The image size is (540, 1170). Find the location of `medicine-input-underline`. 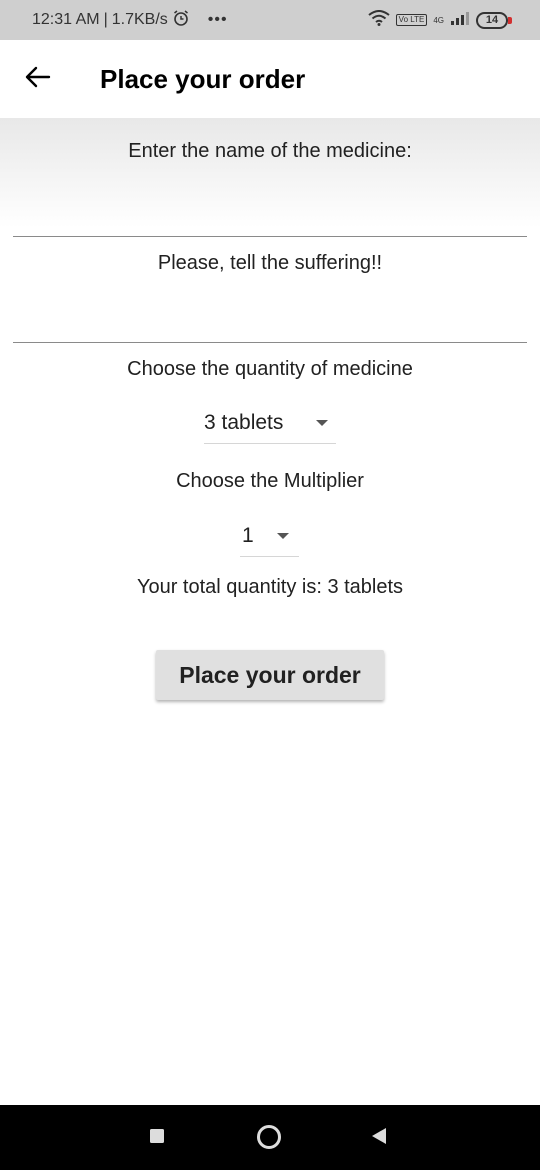

medicine-input-underline is located at coordinates (270, 236).